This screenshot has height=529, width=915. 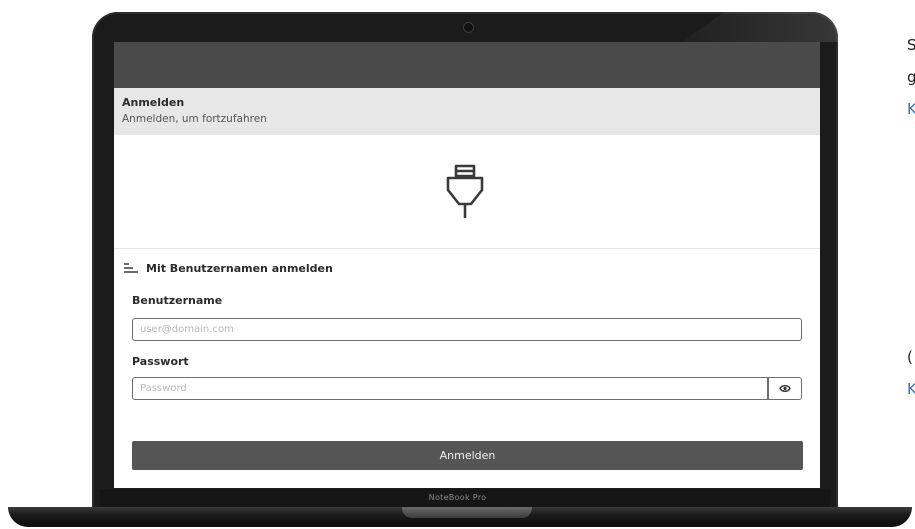 I want to click on page-subtitle: Anmelden, um fortzufahren, so click(x=194, y=119).